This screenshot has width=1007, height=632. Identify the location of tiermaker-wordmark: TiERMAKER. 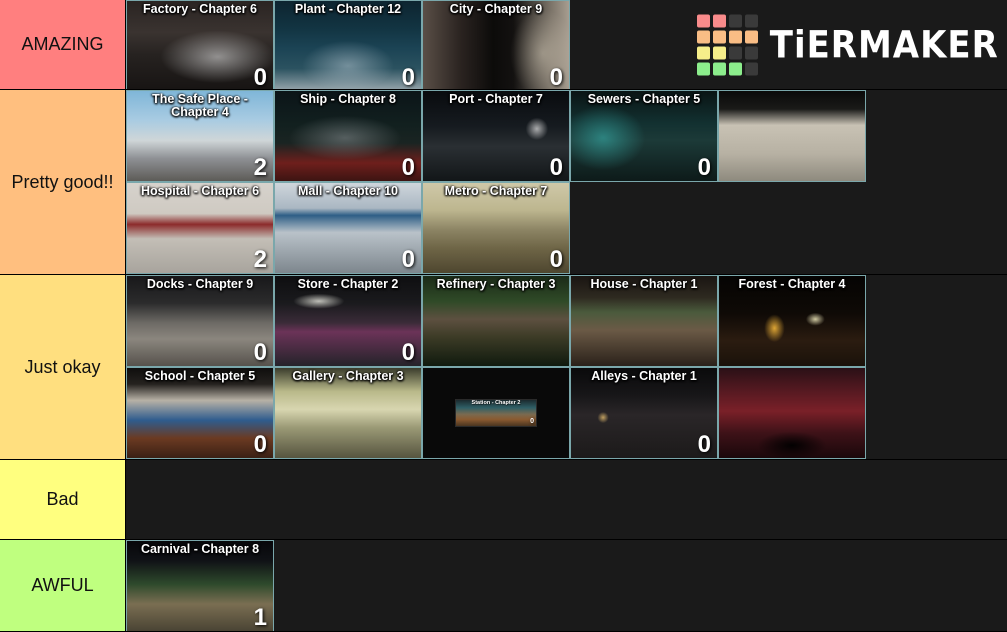
(885, 44).